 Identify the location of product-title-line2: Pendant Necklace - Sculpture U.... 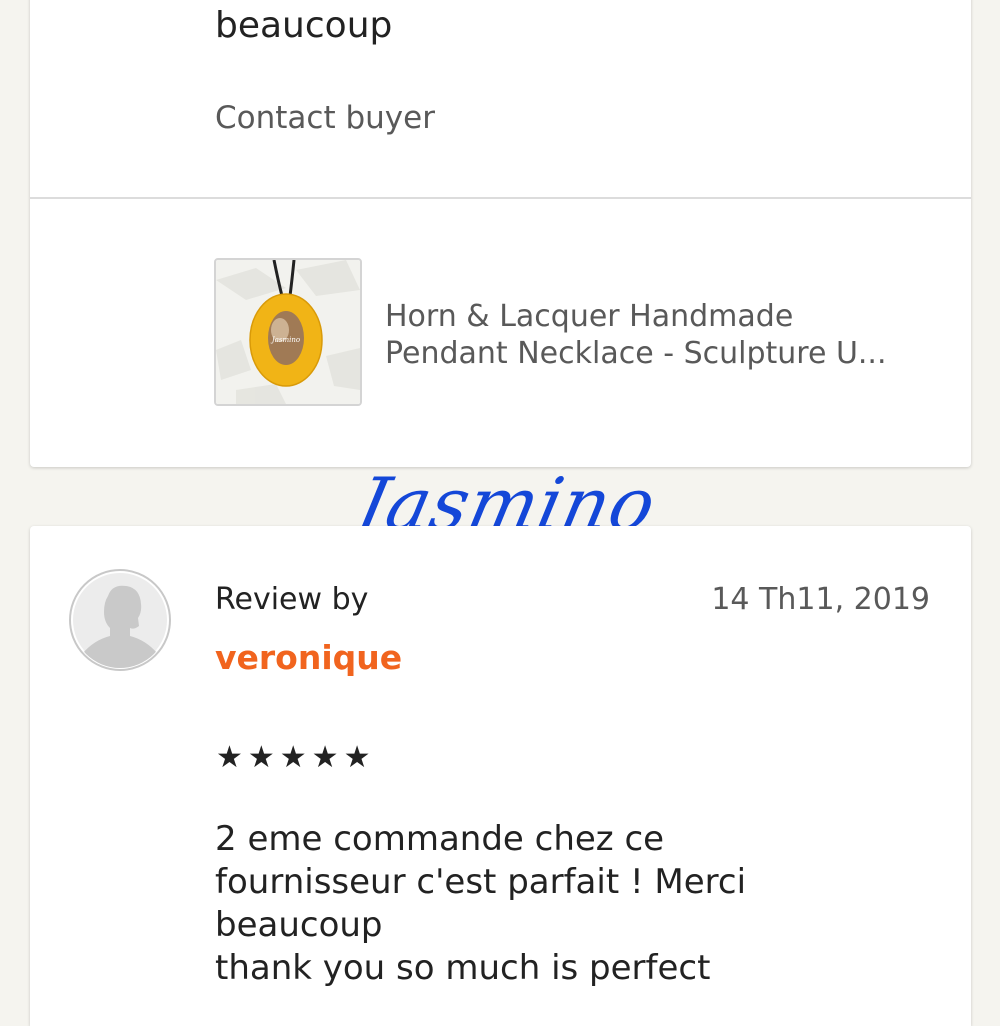
(636, 353).